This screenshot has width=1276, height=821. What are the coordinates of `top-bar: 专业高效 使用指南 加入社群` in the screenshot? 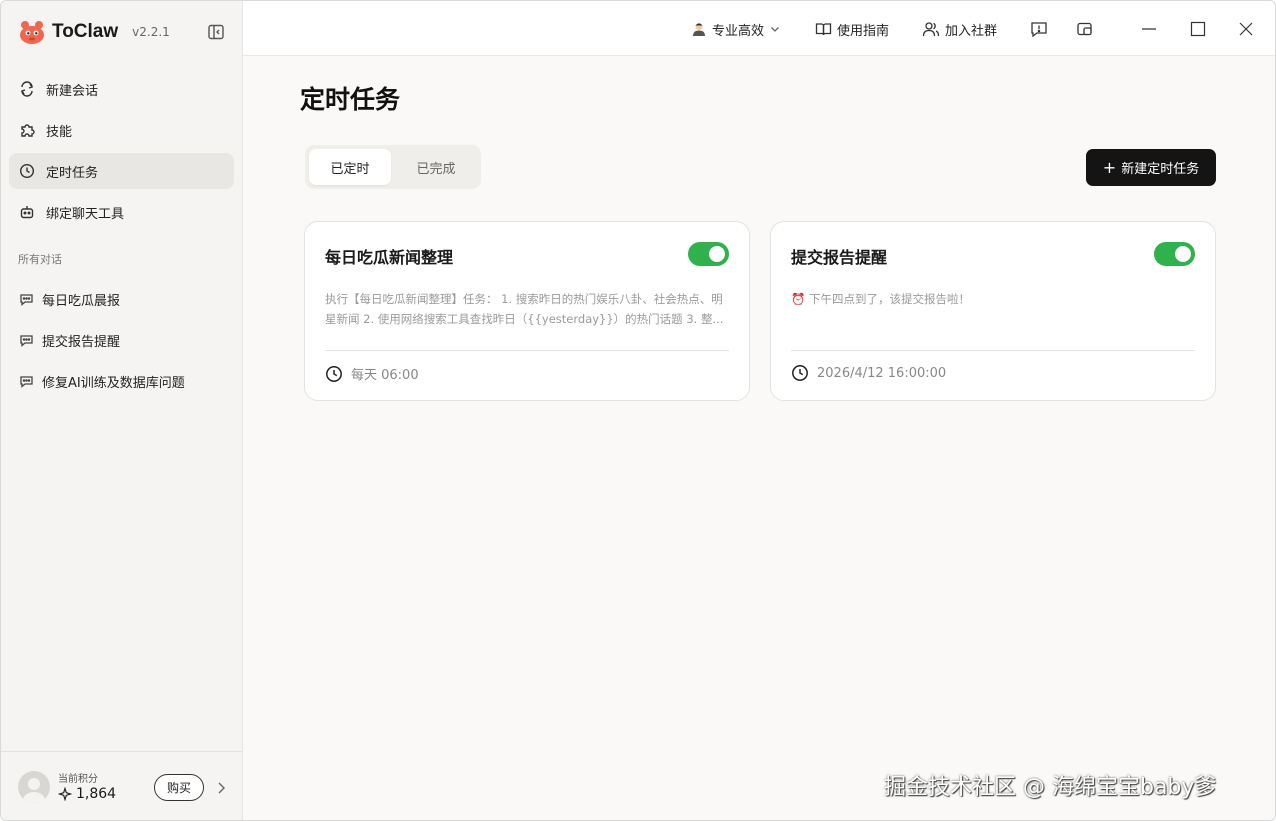 It's located at (759, 28).